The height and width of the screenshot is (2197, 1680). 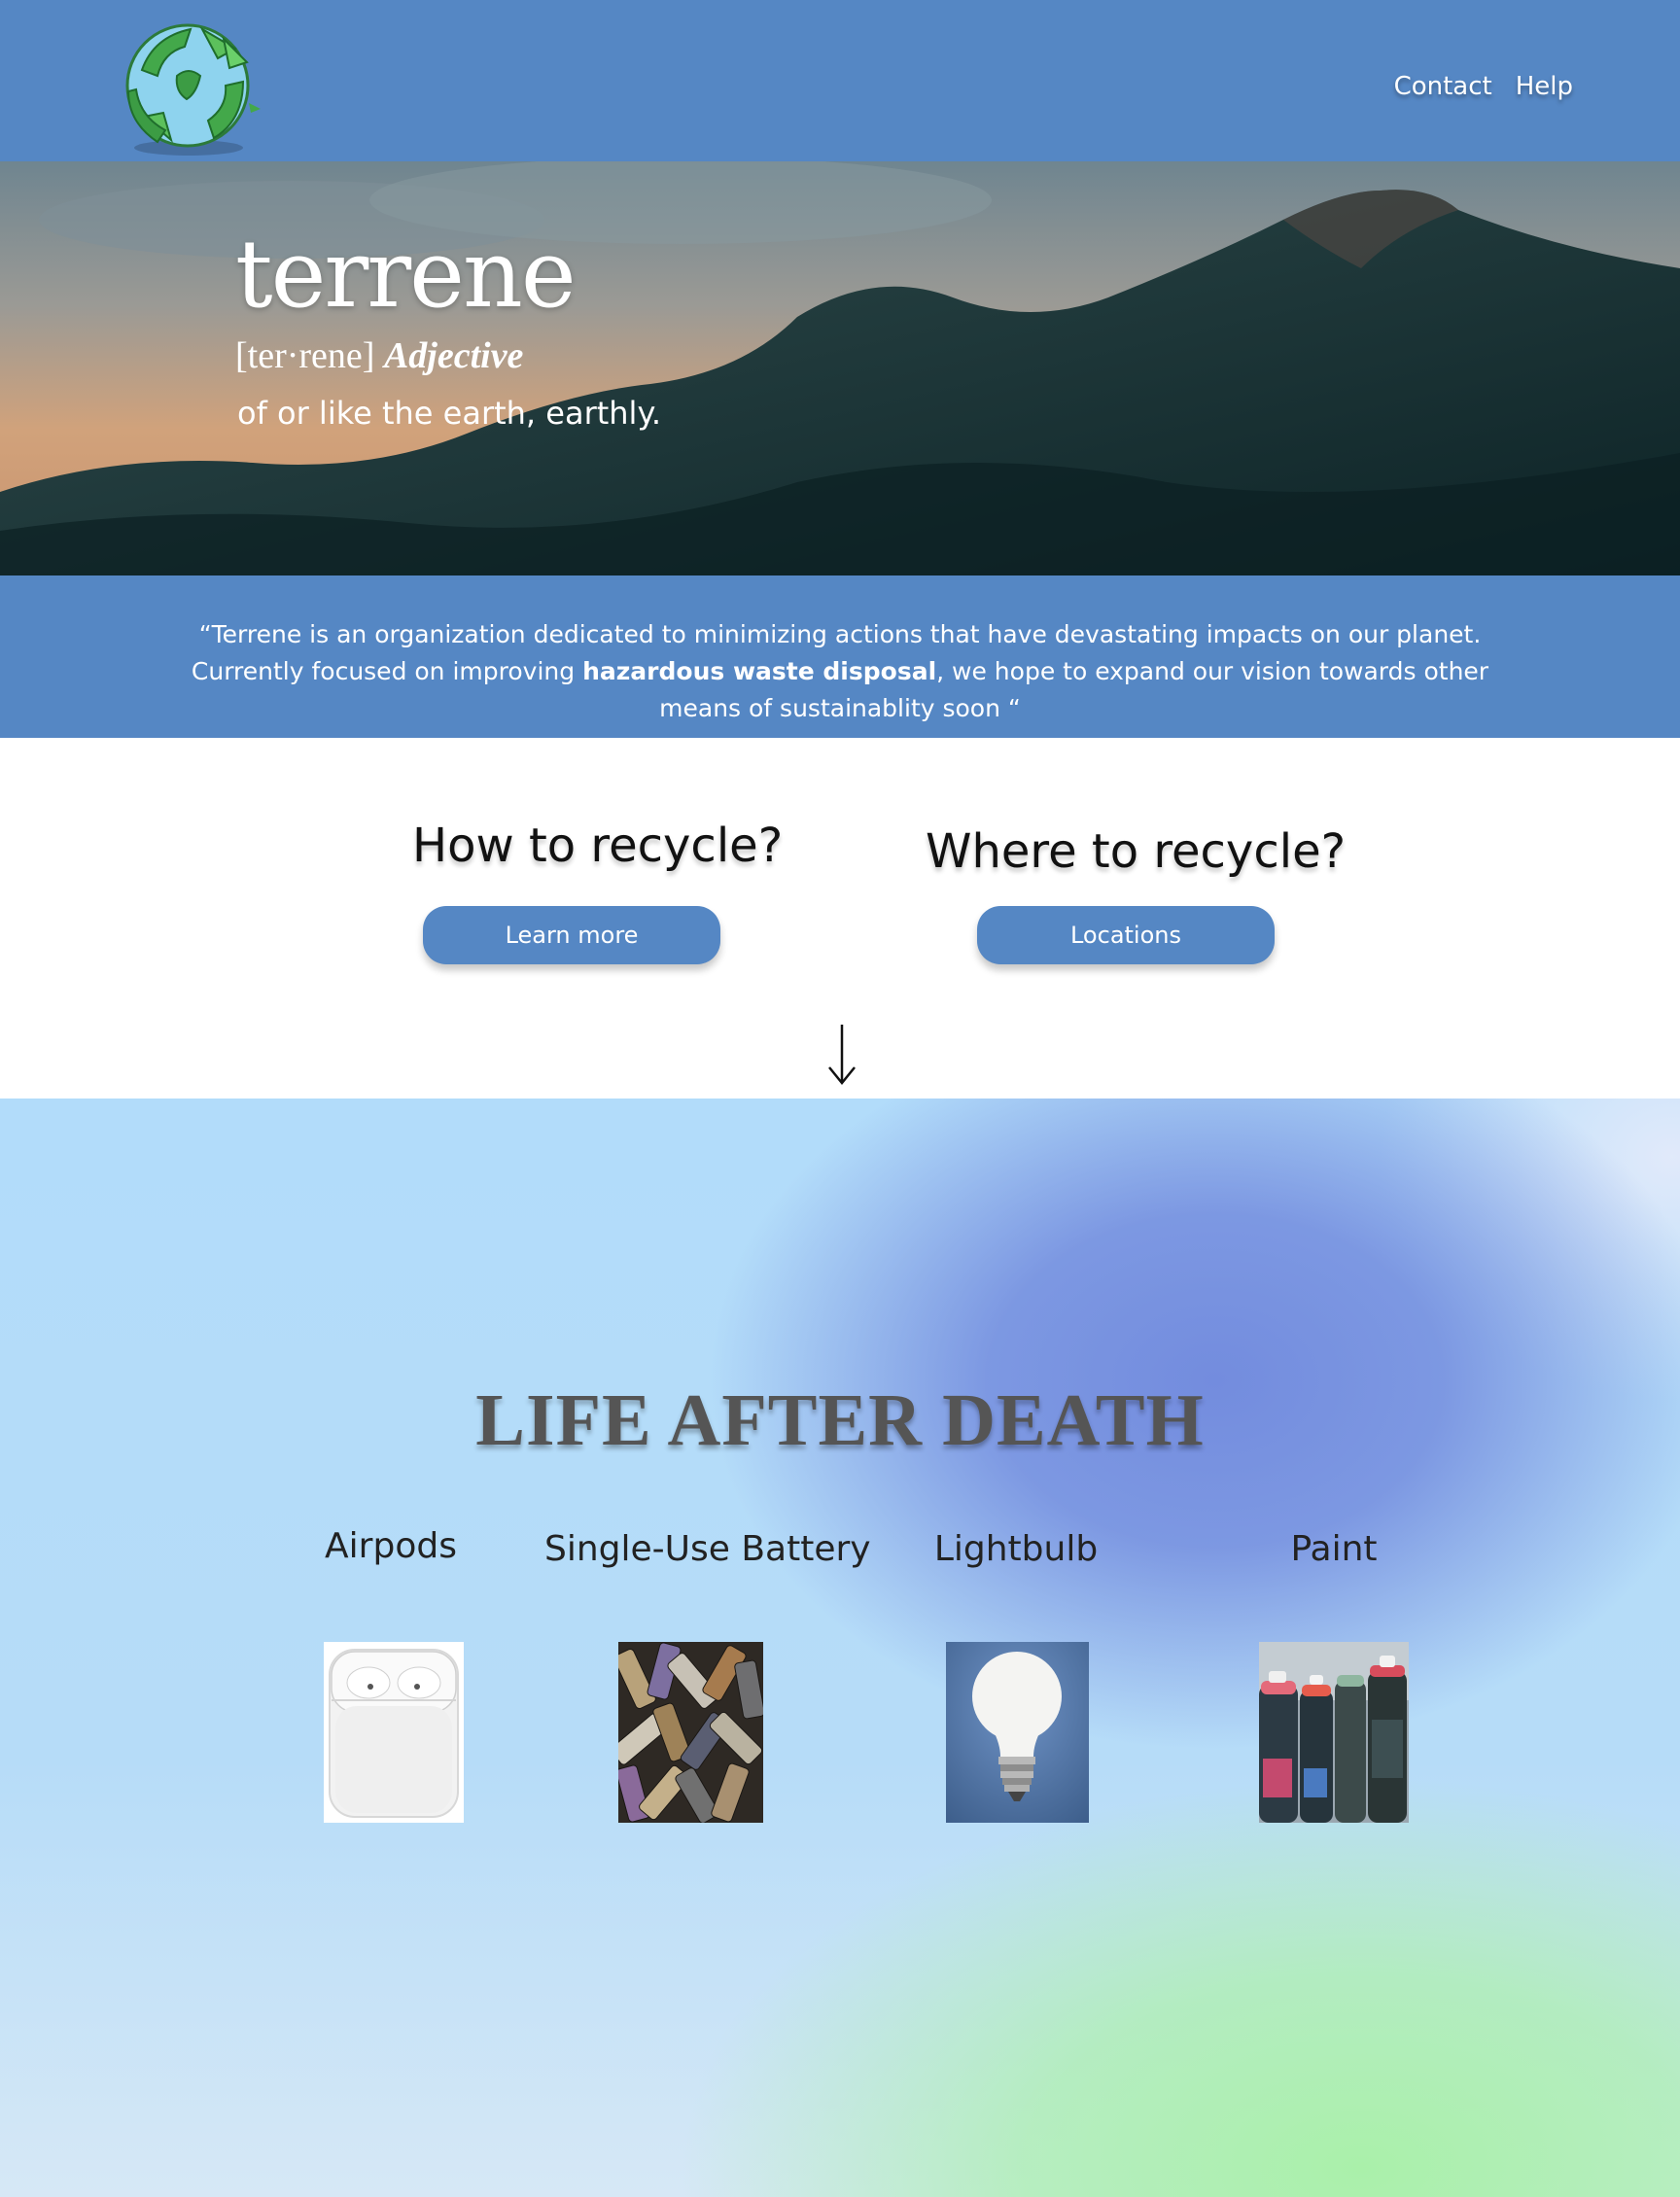 I want to click on item-label-airpods: Airpods, so click(x=391, y=1546).